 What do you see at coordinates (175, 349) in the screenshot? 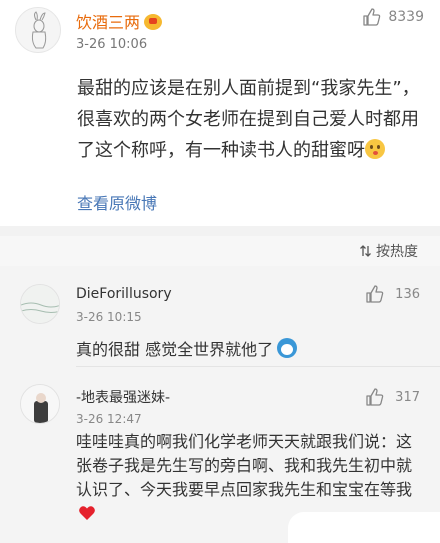
I see `comment-text-content: 真的很甜 感觉全世界就他了` at bounding box center [175, 349].